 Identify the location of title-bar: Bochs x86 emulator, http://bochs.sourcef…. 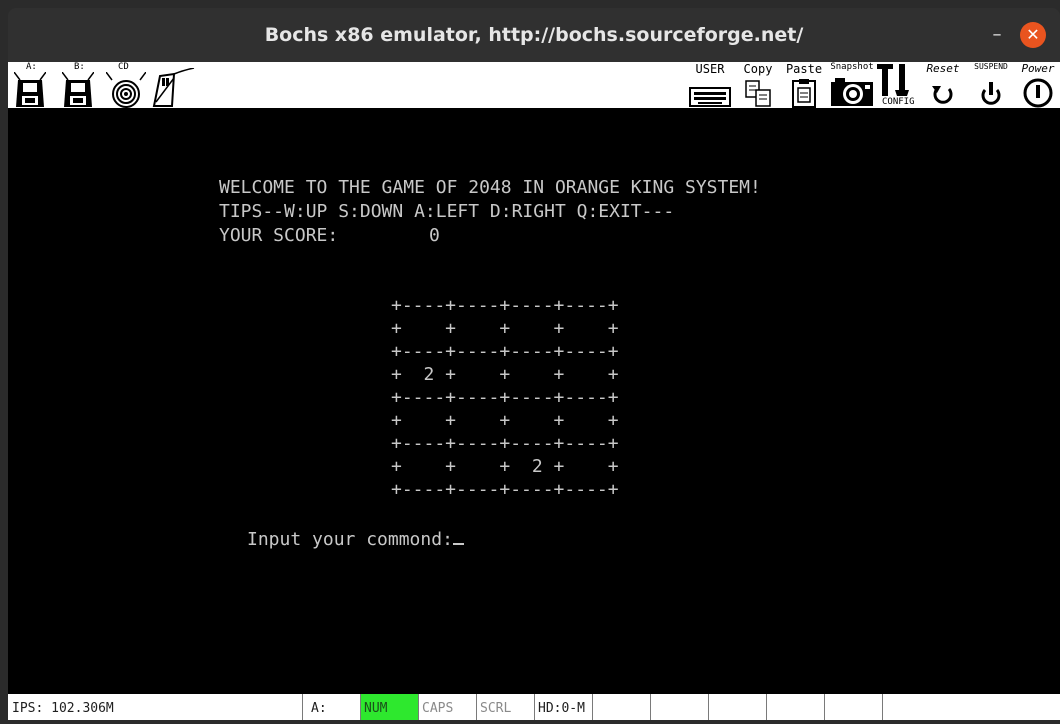
(534, 35).